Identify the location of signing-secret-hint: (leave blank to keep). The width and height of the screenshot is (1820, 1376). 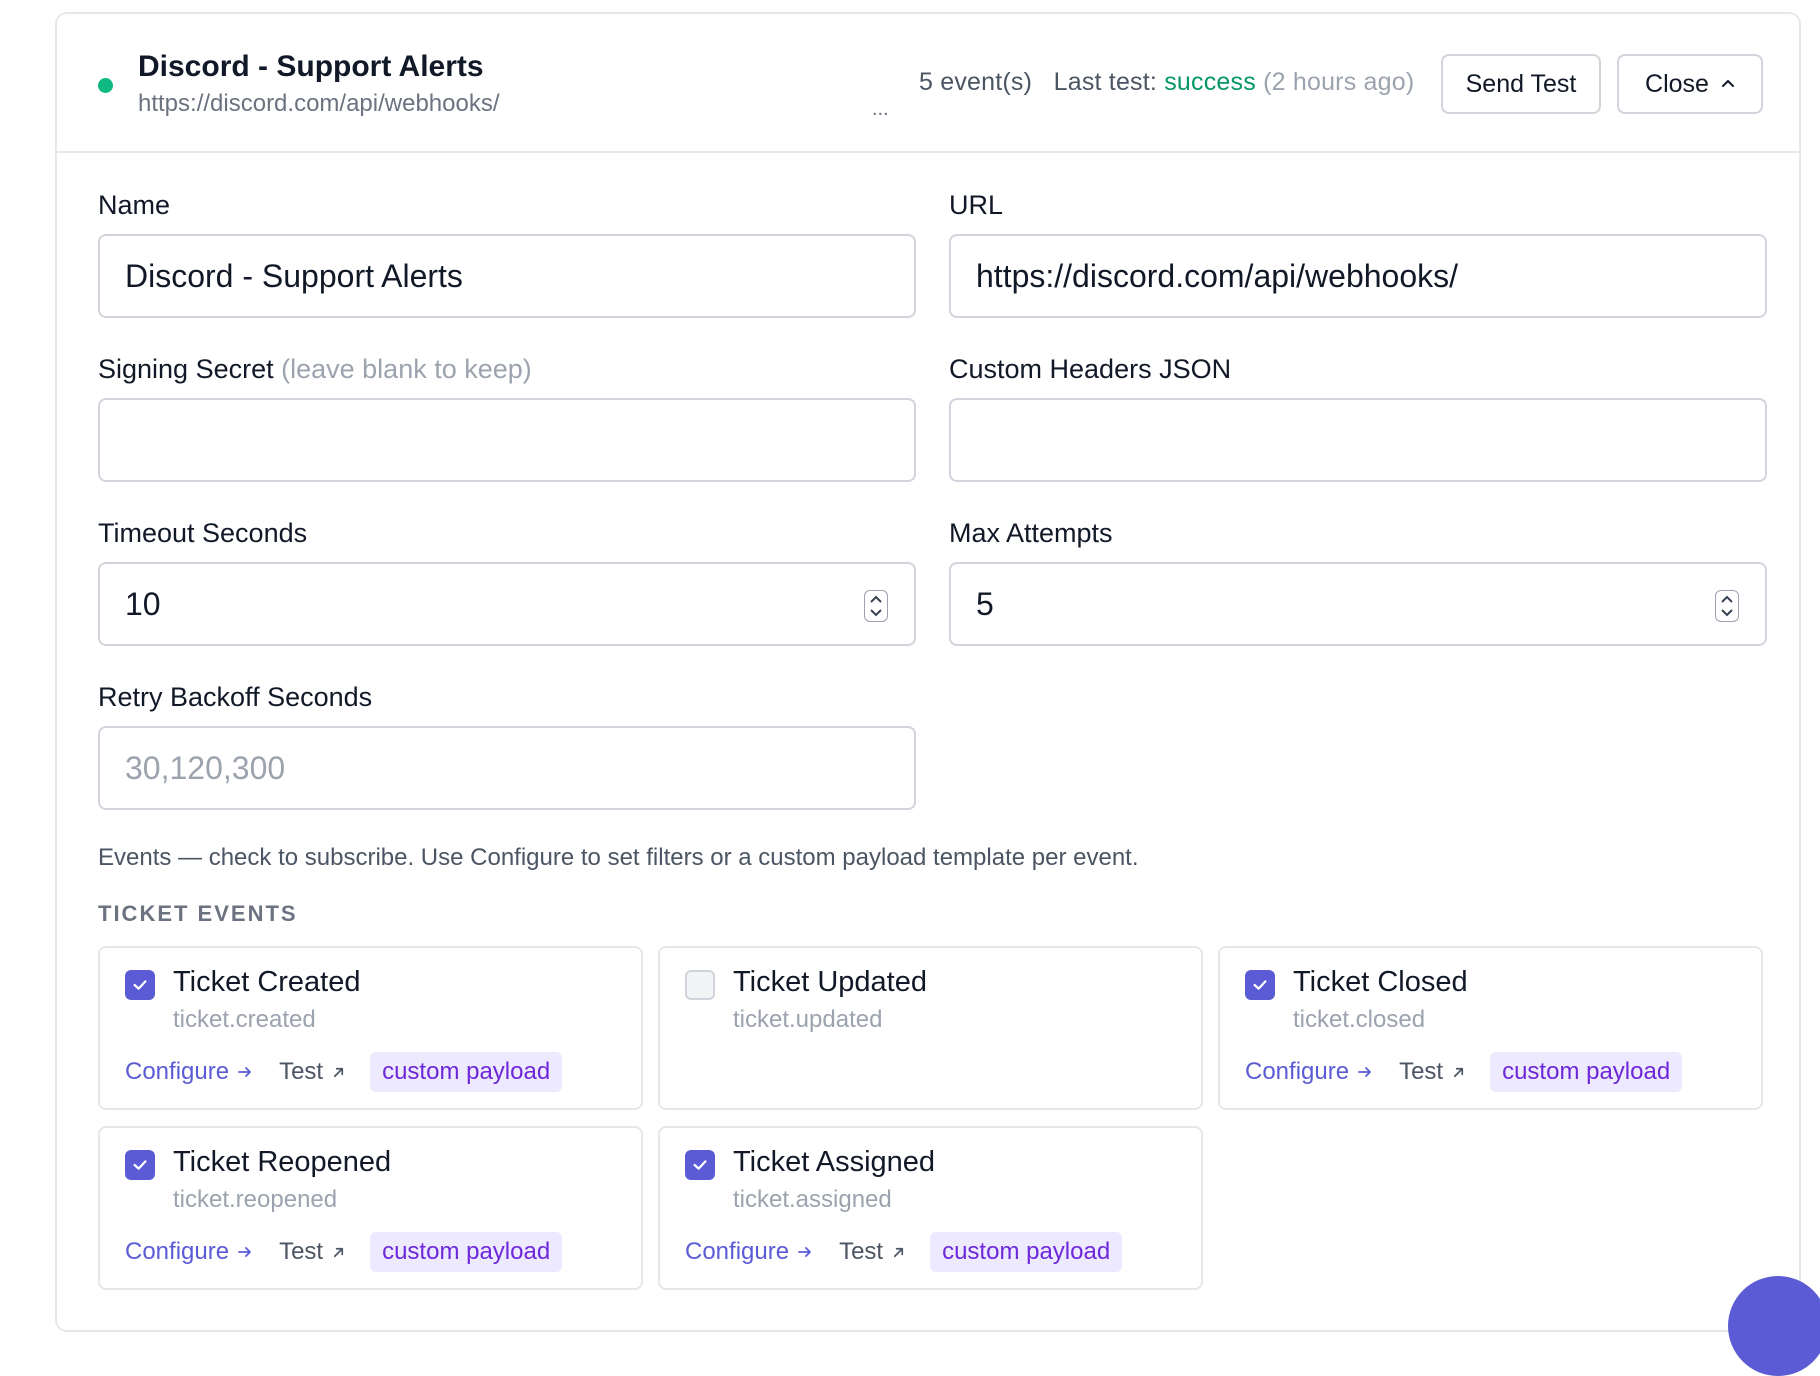
(406, 369).